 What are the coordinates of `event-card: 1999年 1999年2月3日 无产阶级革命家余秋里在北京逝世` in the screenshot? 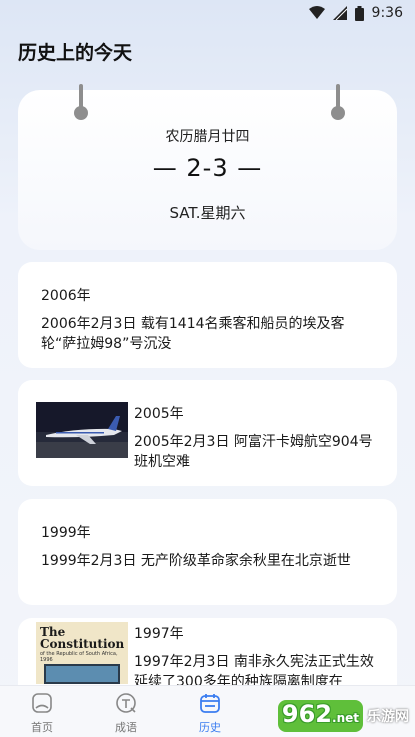 It's located at (207, 552).